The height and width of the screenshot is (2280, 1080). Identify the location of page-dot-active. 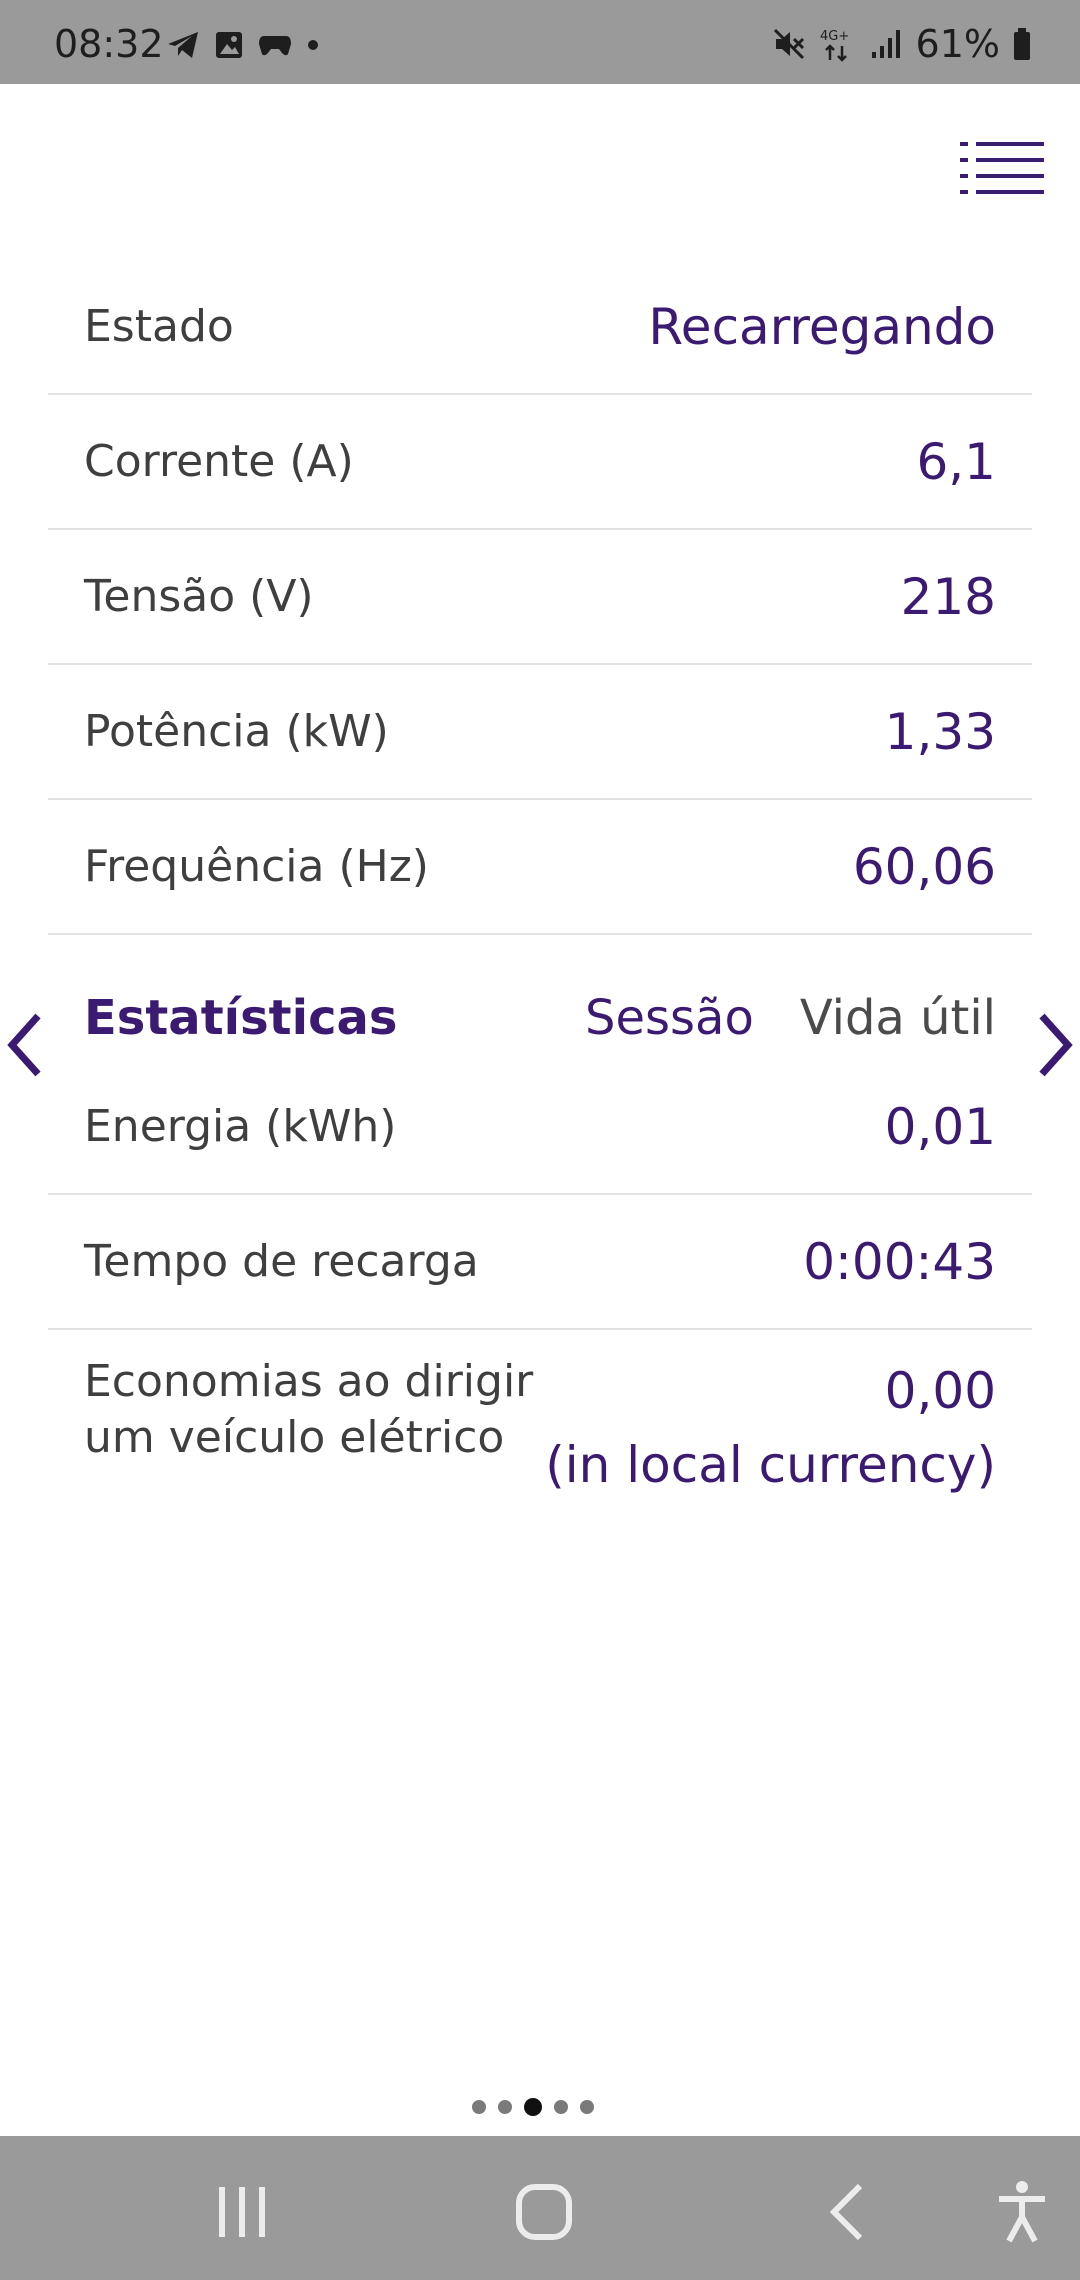
(533, 2107).